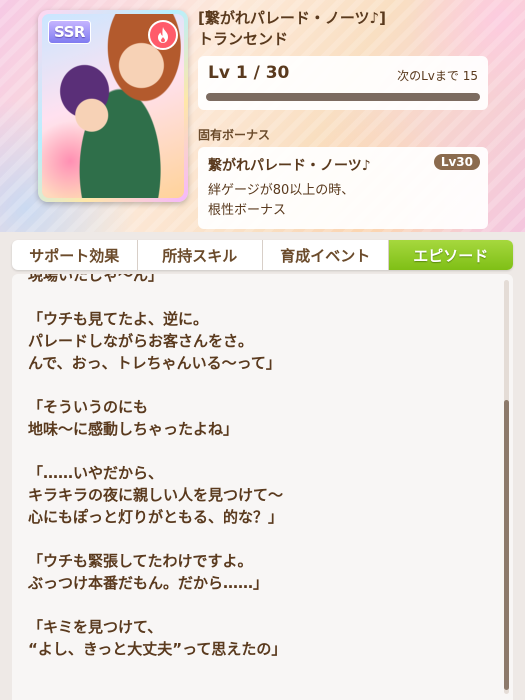 The height and width of the screenshot is (700, 525). Describe the element at coordinates (163, 35) in the screenshot. I see `fire-icon` at that location.